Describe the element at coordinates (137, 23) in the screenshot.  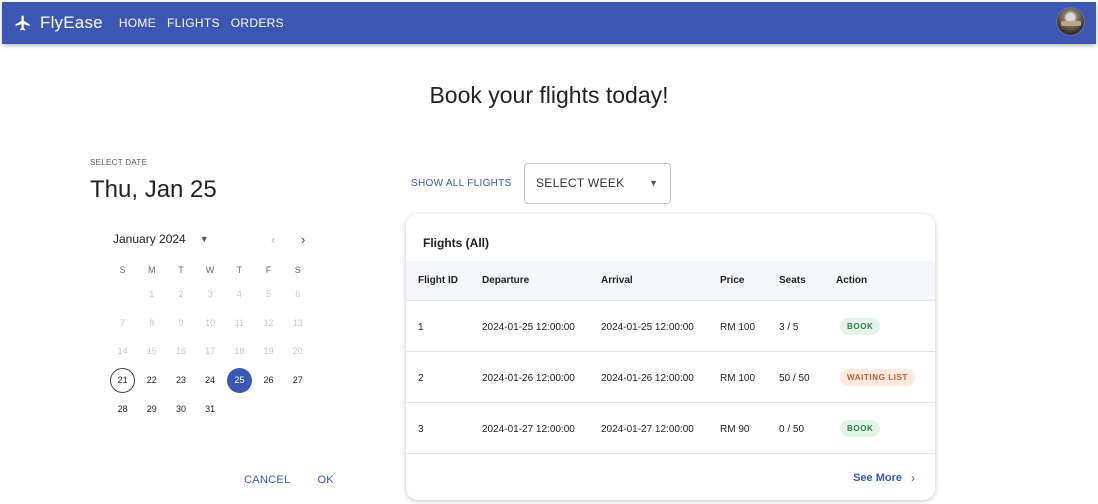
I see `nav-home: HOME` at that location.